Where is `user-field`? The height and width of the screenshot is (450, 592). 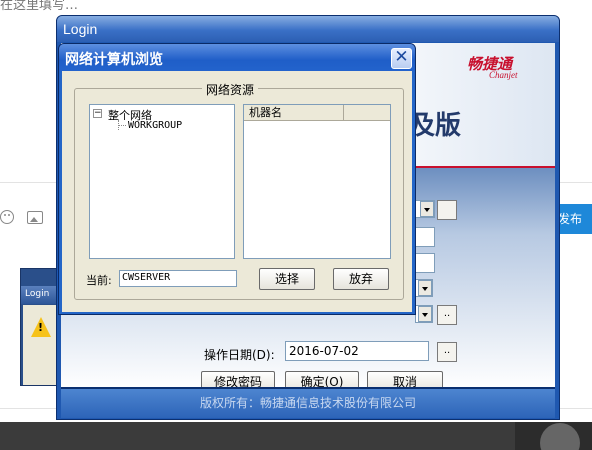
user-field is located at coordinates (425, 237).